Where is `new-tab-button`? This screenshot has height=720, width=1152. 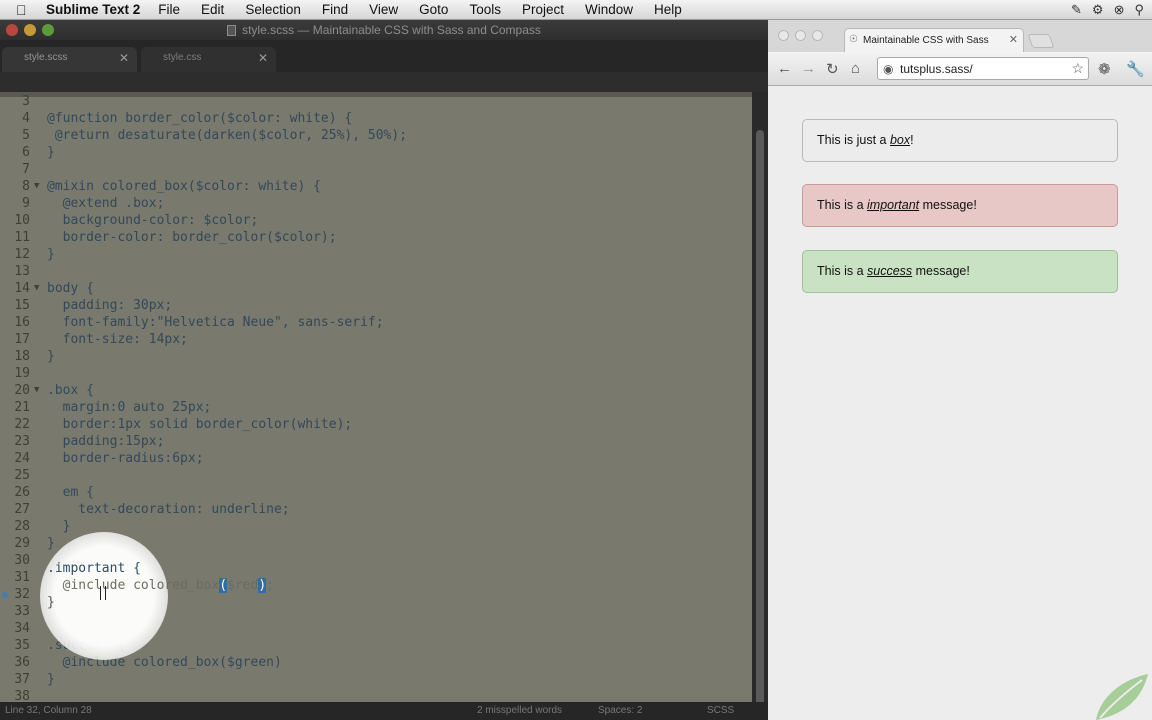 new-tab-button is located at coordinates (1041, 41).